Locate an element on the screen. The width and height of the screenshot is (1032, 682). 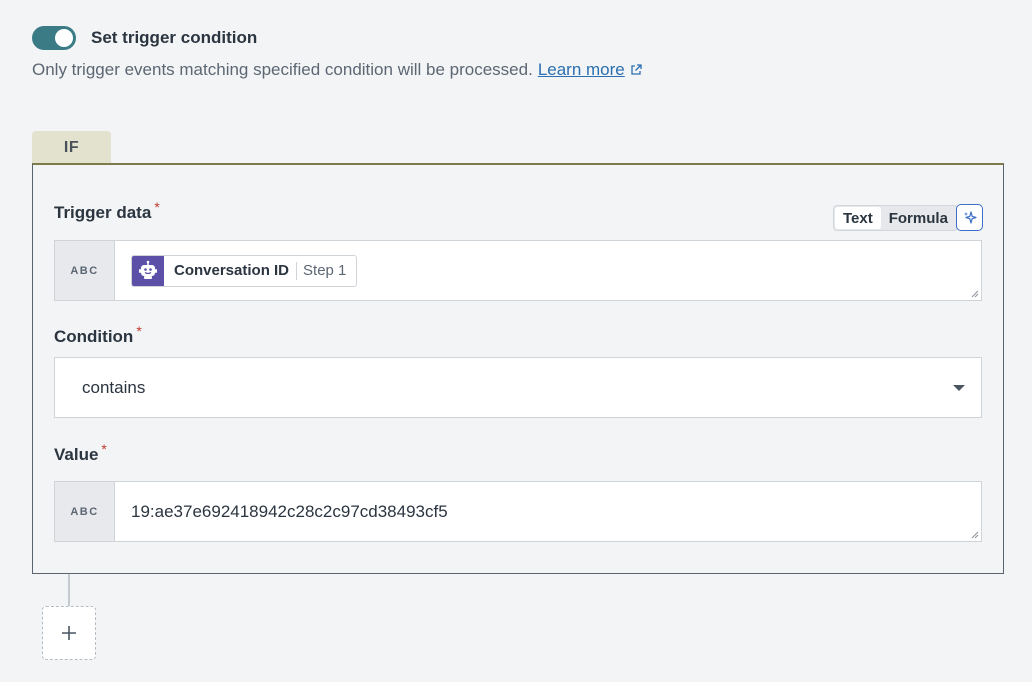
add-condition-button is located at coordinates (69, 633).